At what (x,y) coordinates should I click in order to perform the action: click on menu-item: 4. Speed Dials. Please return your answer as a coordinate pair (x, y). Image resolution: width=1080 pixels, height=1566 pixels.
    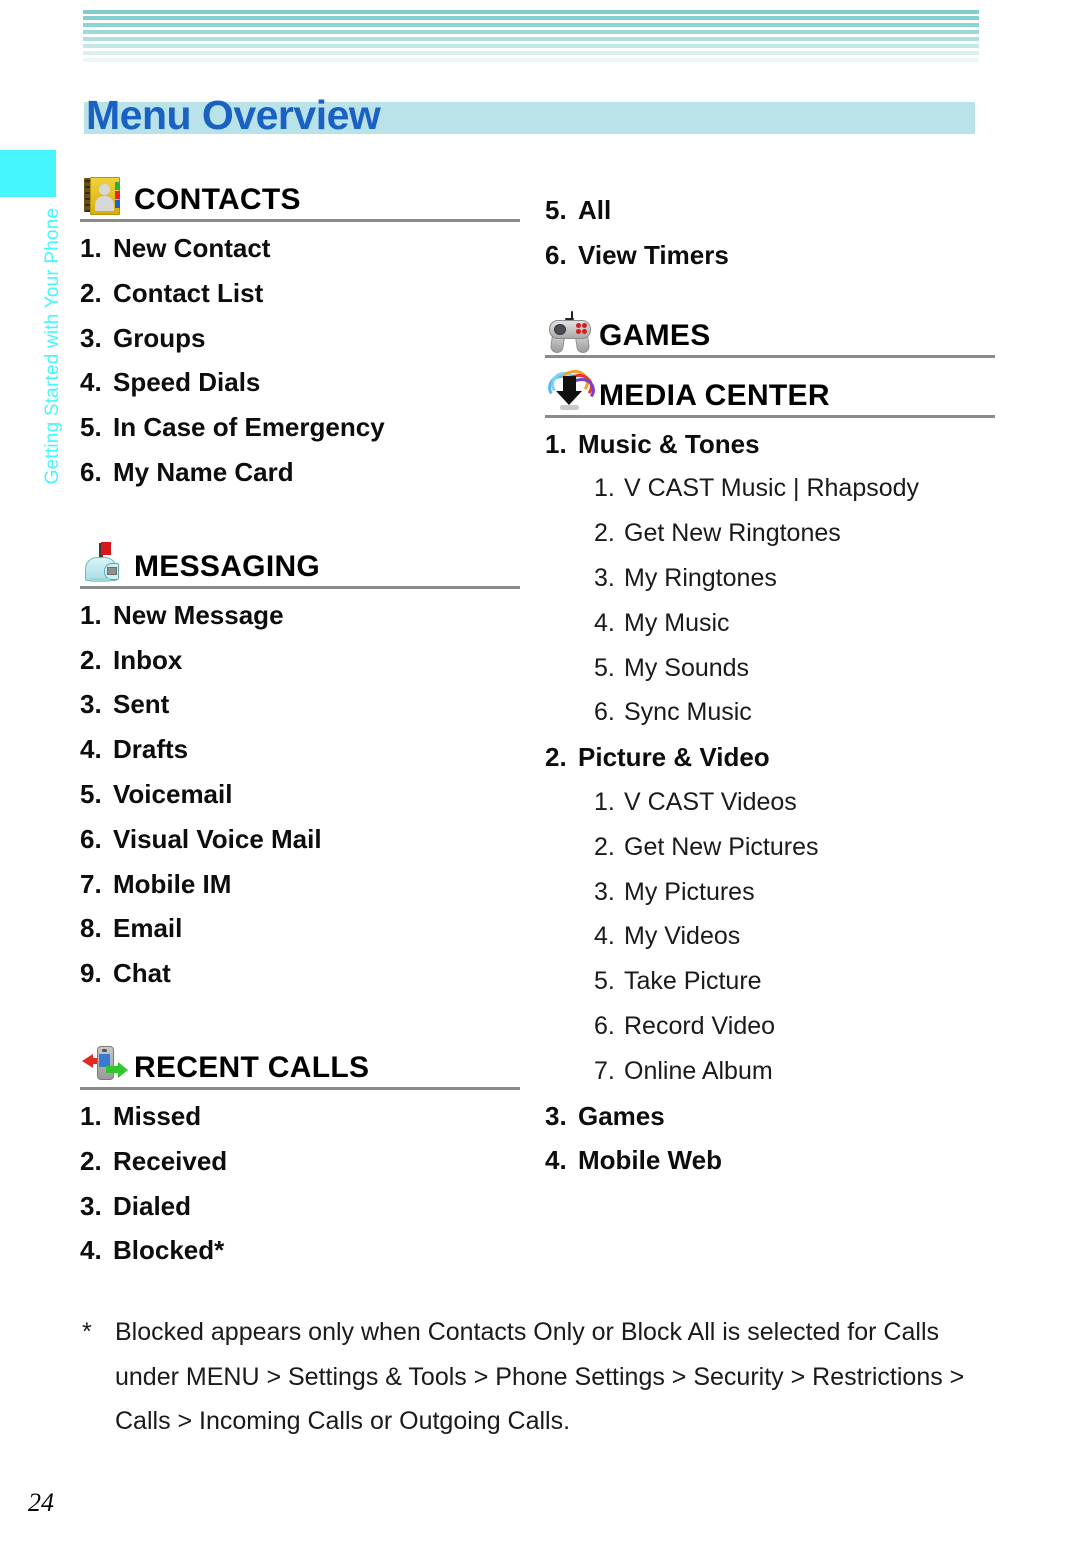
    Looking at the image, I should click on (300, 382).